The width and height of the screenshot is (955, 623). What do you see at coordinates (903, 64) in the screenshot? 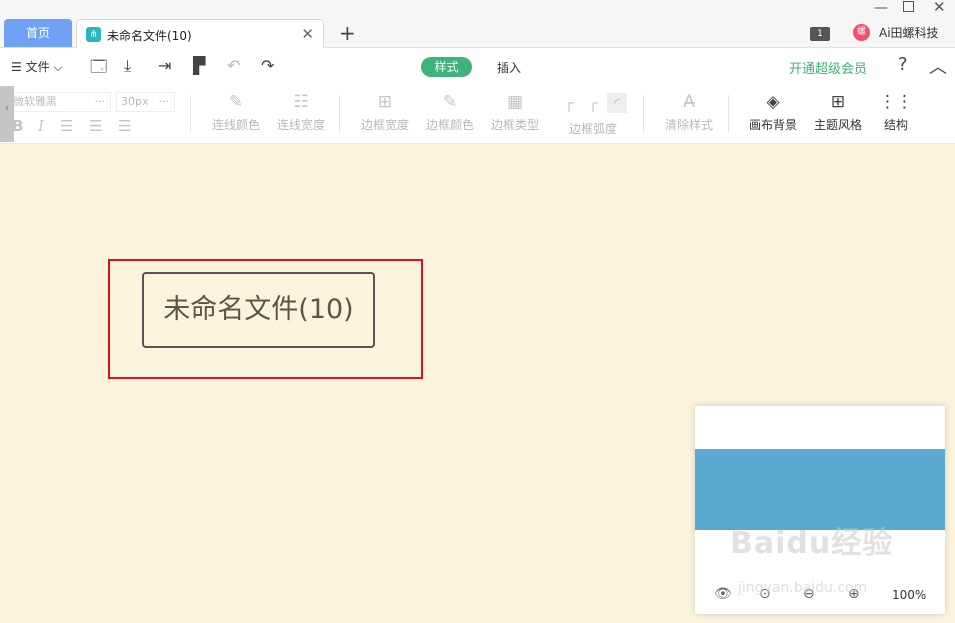
I see `help-icon: ?` at bounding box center [903, 64].